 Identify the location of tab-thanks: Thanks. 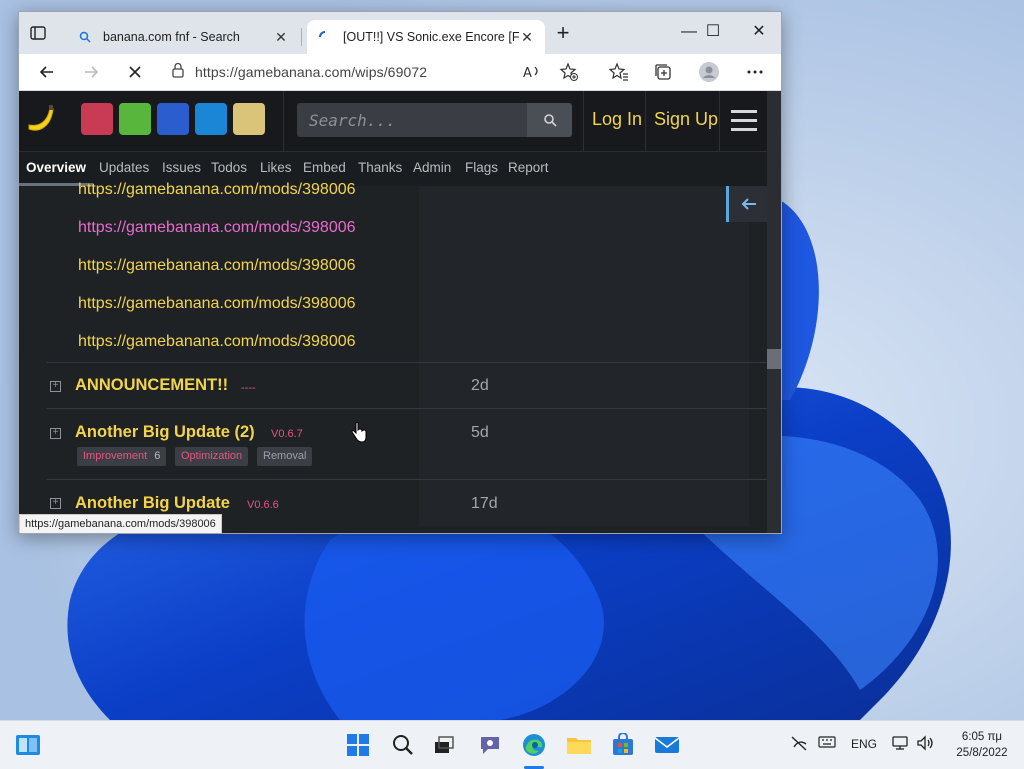
(380, 167).